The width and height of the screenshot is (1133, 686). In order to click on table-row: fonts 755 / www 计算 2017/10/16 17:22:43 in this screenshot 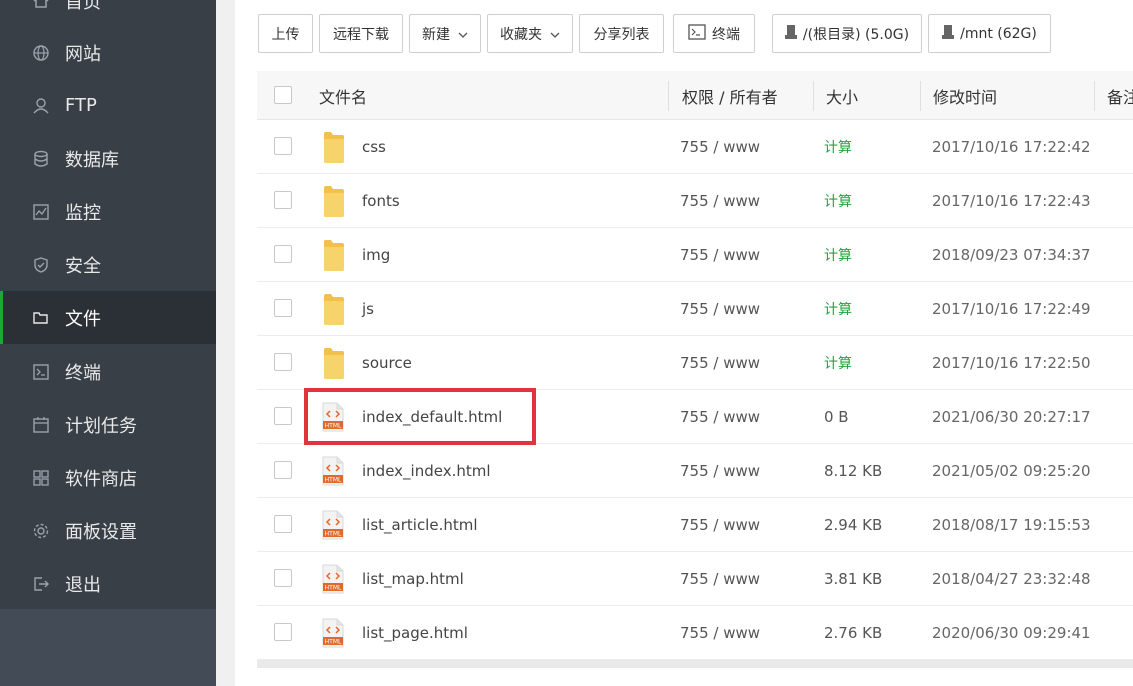, I will do `click(695, 201)`.